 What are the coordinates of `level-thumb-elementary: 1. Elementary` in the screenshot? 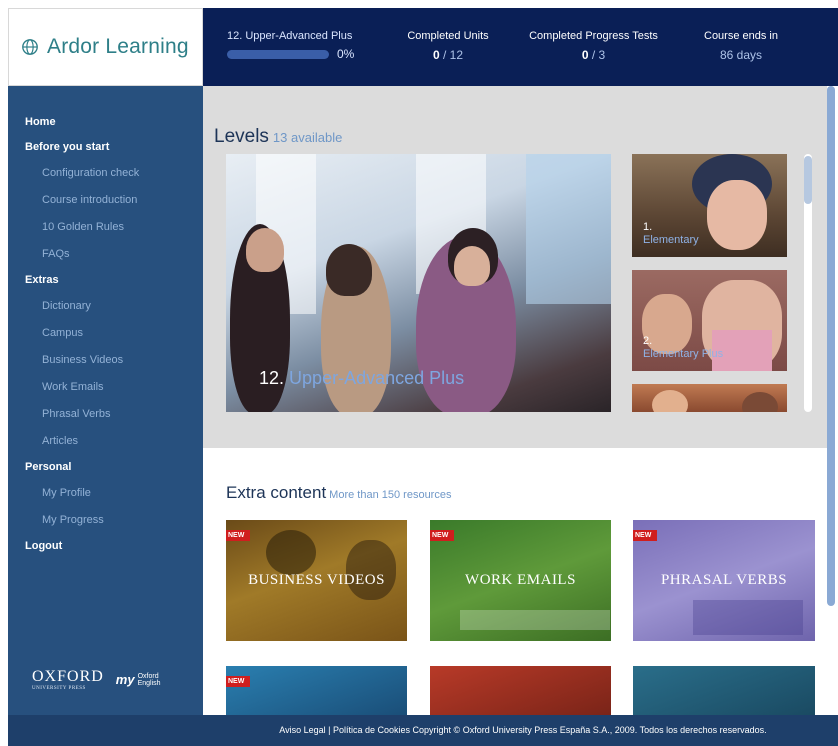 It's located at (709, 205).